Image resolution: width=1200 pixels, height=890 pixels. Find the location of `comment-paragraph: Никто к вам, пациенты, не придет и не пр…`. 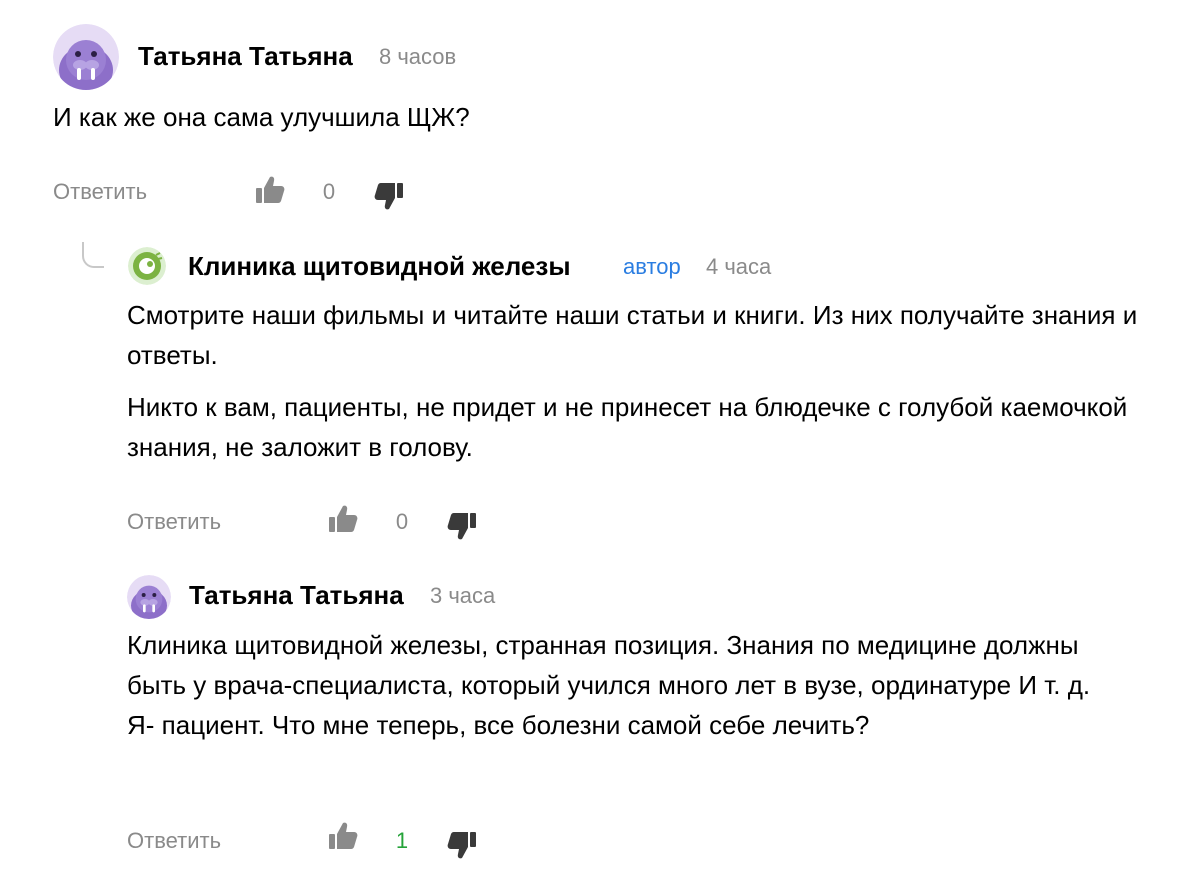

comment-paragraph: Никто к вам, пациенты, не придет и не пр… is located at coordinates (627, 427).